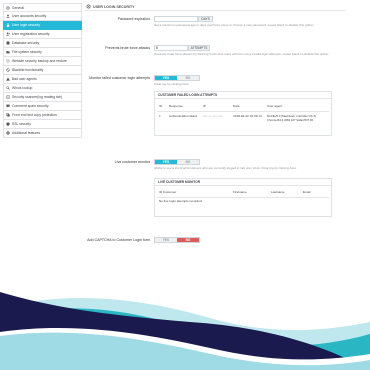  I want to click on sidebar-item-label: SSL security, so click(21, 124).